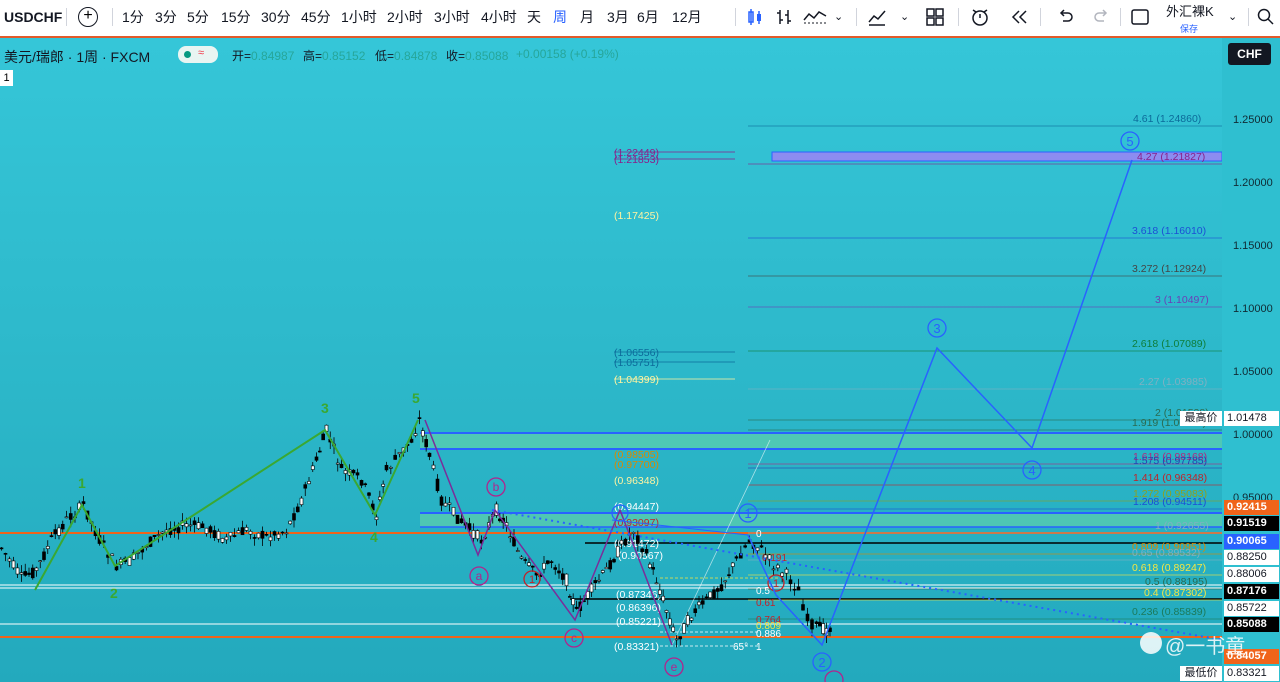  Describe the element at coordinates (1266, 17) in the screenshot. I see `search-icon` at that location.